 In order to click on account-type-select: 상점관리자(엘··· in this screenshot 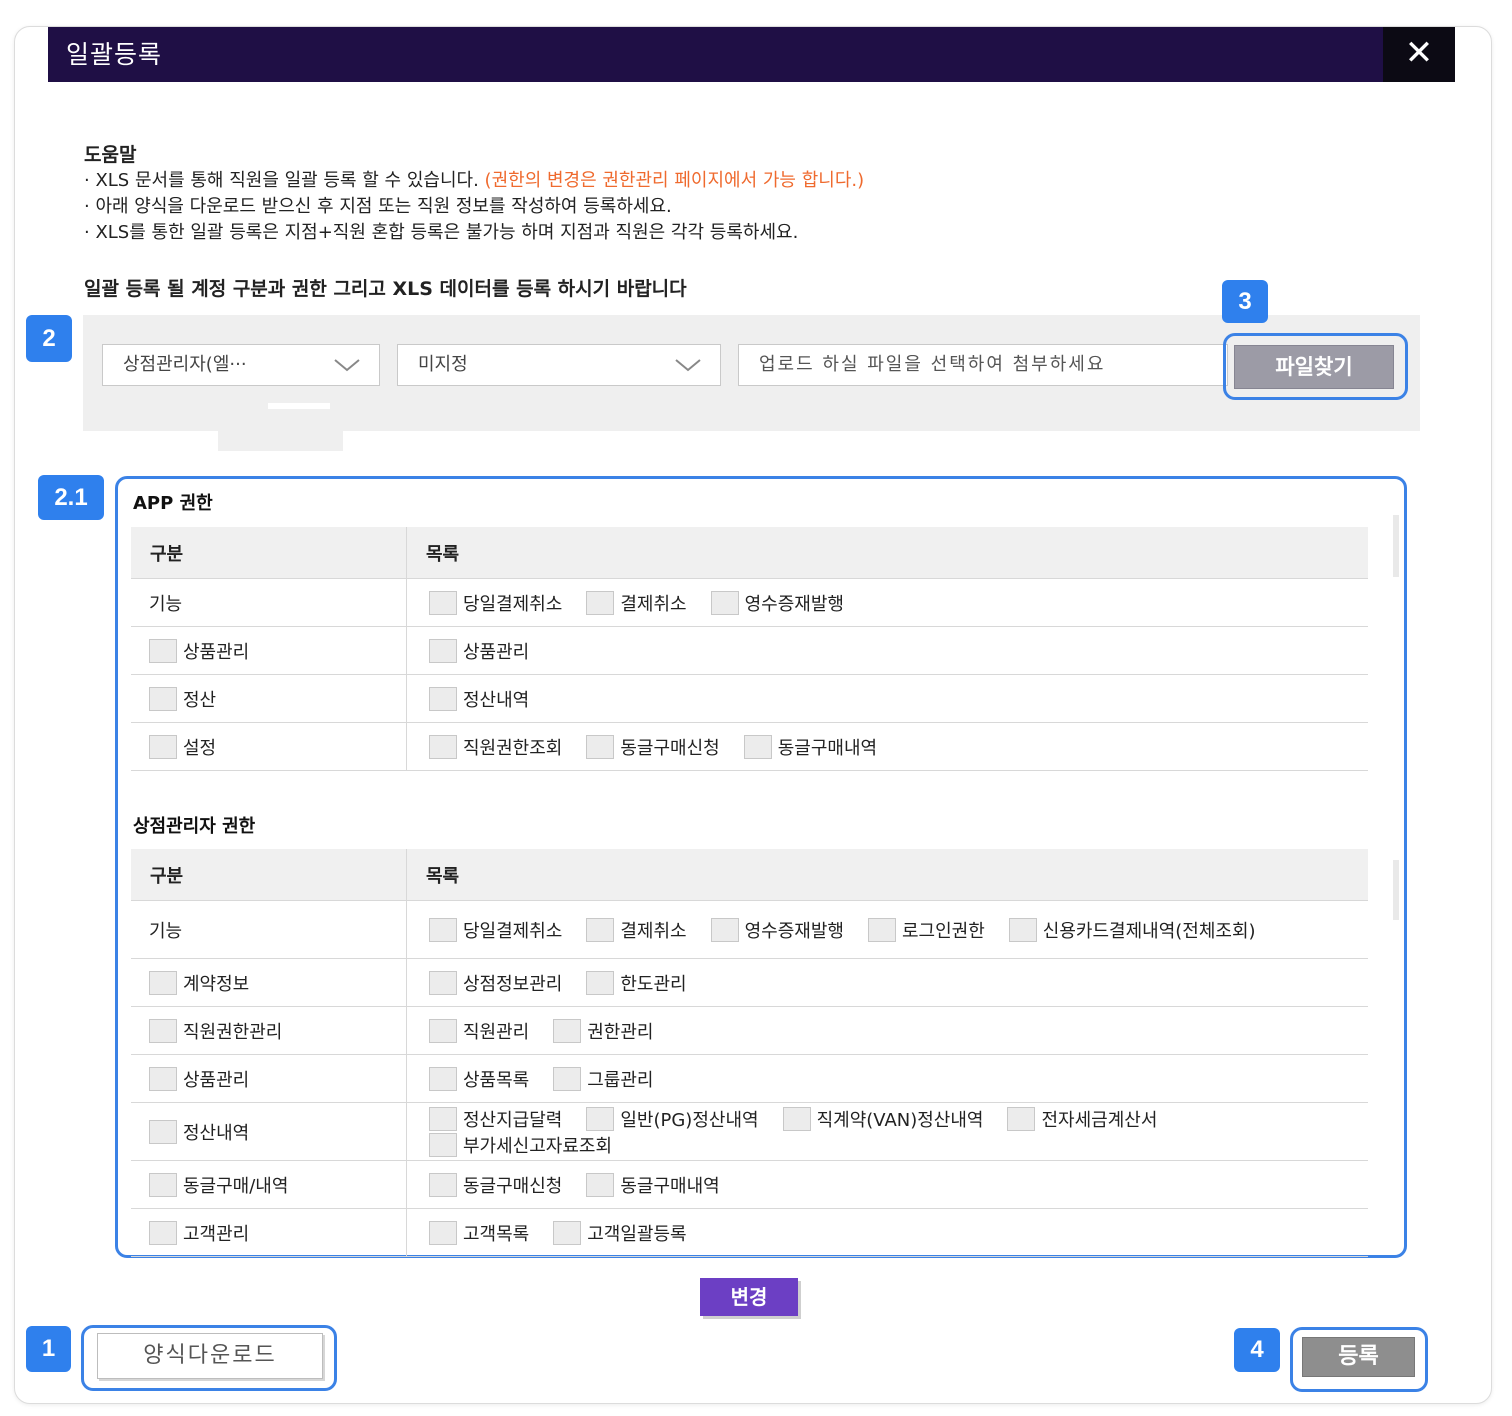, I will do `click(241, 365)`.